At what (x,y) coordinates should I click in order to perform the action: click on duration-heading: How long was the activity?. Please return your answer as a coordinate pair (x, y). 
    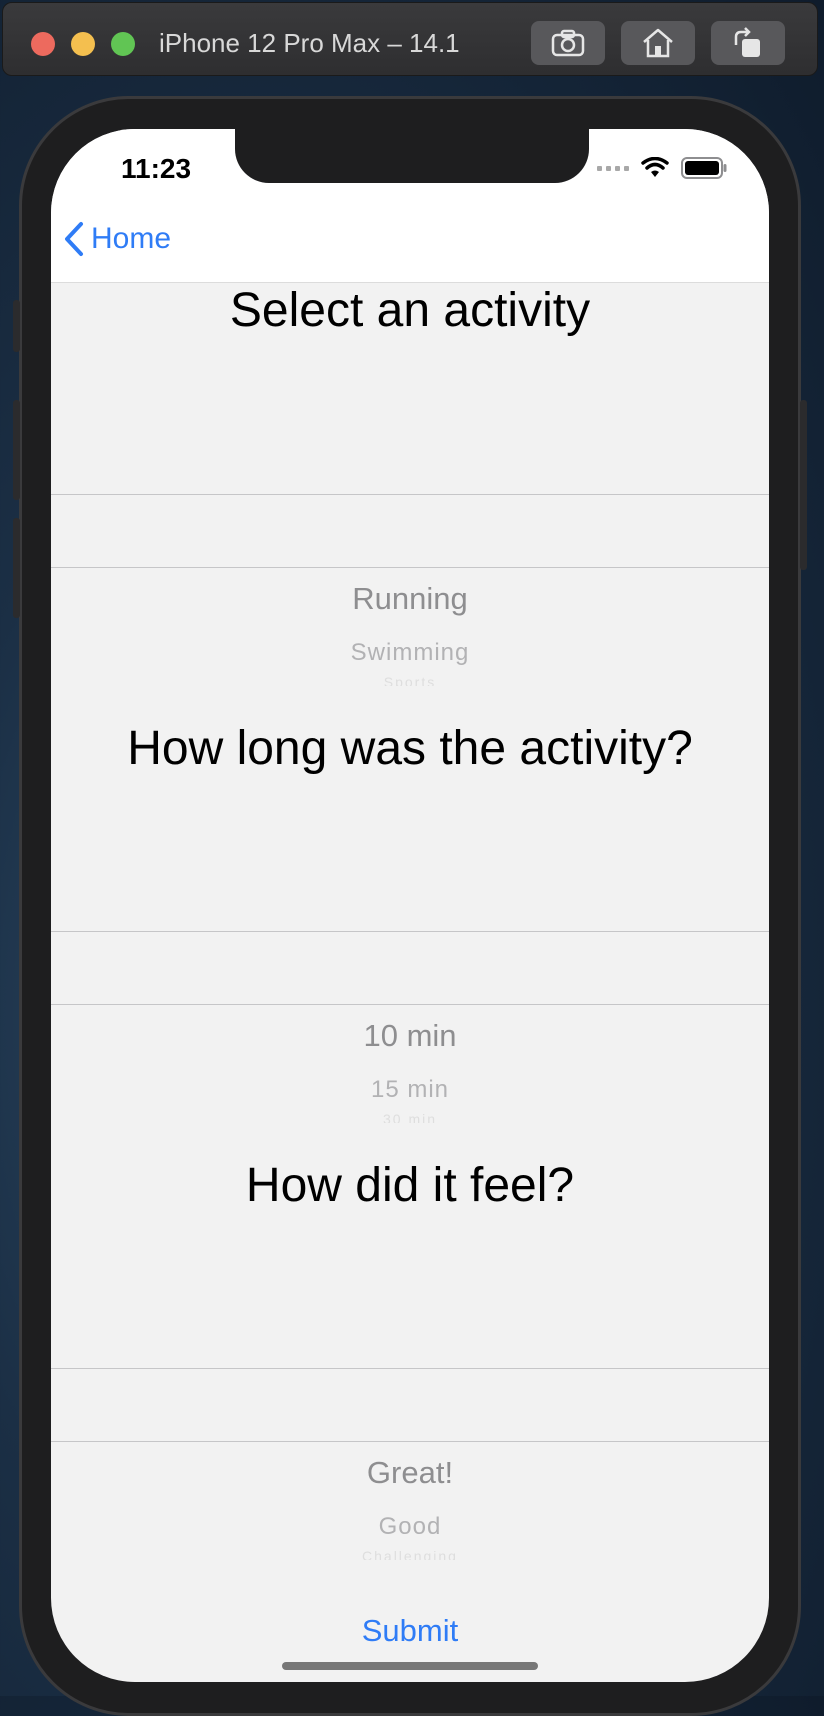
    Looking at the image, I should click on (410, 748).